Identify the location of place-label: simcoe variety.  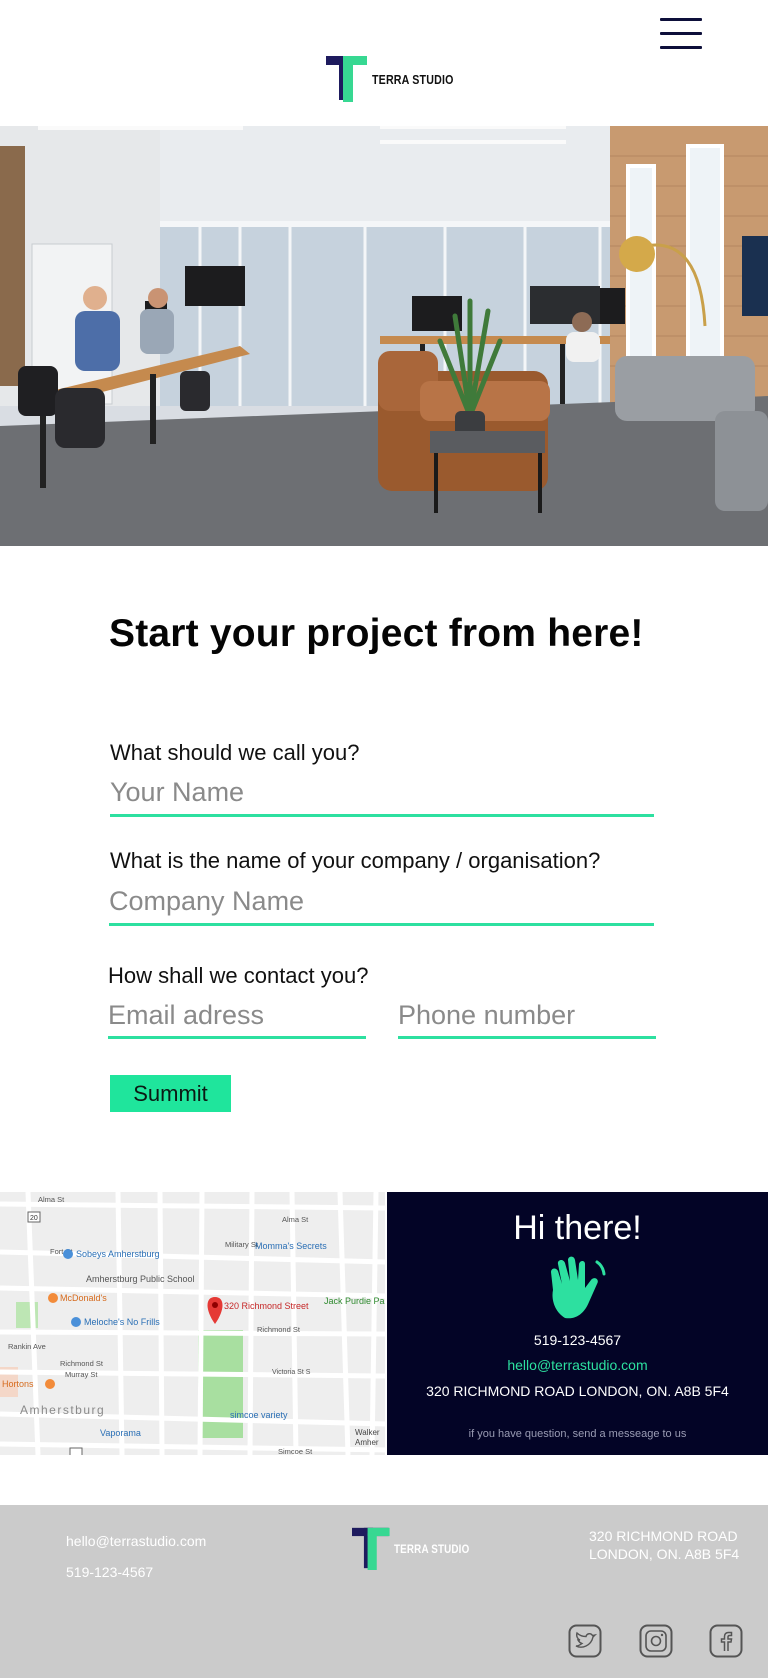
(259, 1415).